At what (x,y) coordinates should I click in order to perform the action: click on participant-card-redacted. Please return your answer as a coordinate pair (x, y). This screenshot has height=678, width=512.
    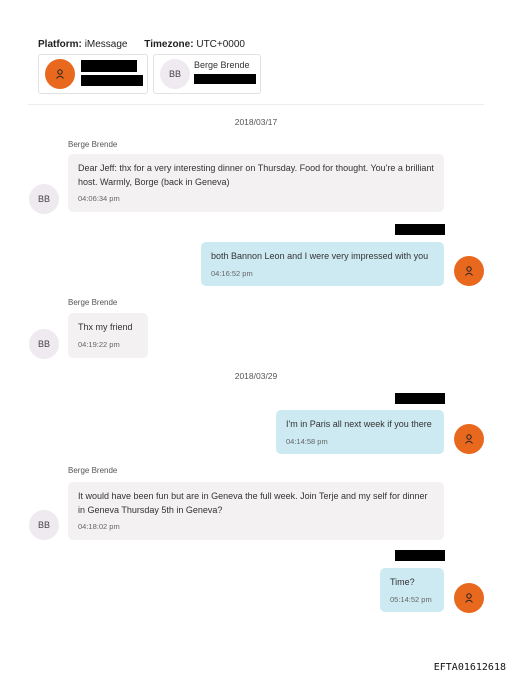
    Looking at the image, I should click on (93, 74).